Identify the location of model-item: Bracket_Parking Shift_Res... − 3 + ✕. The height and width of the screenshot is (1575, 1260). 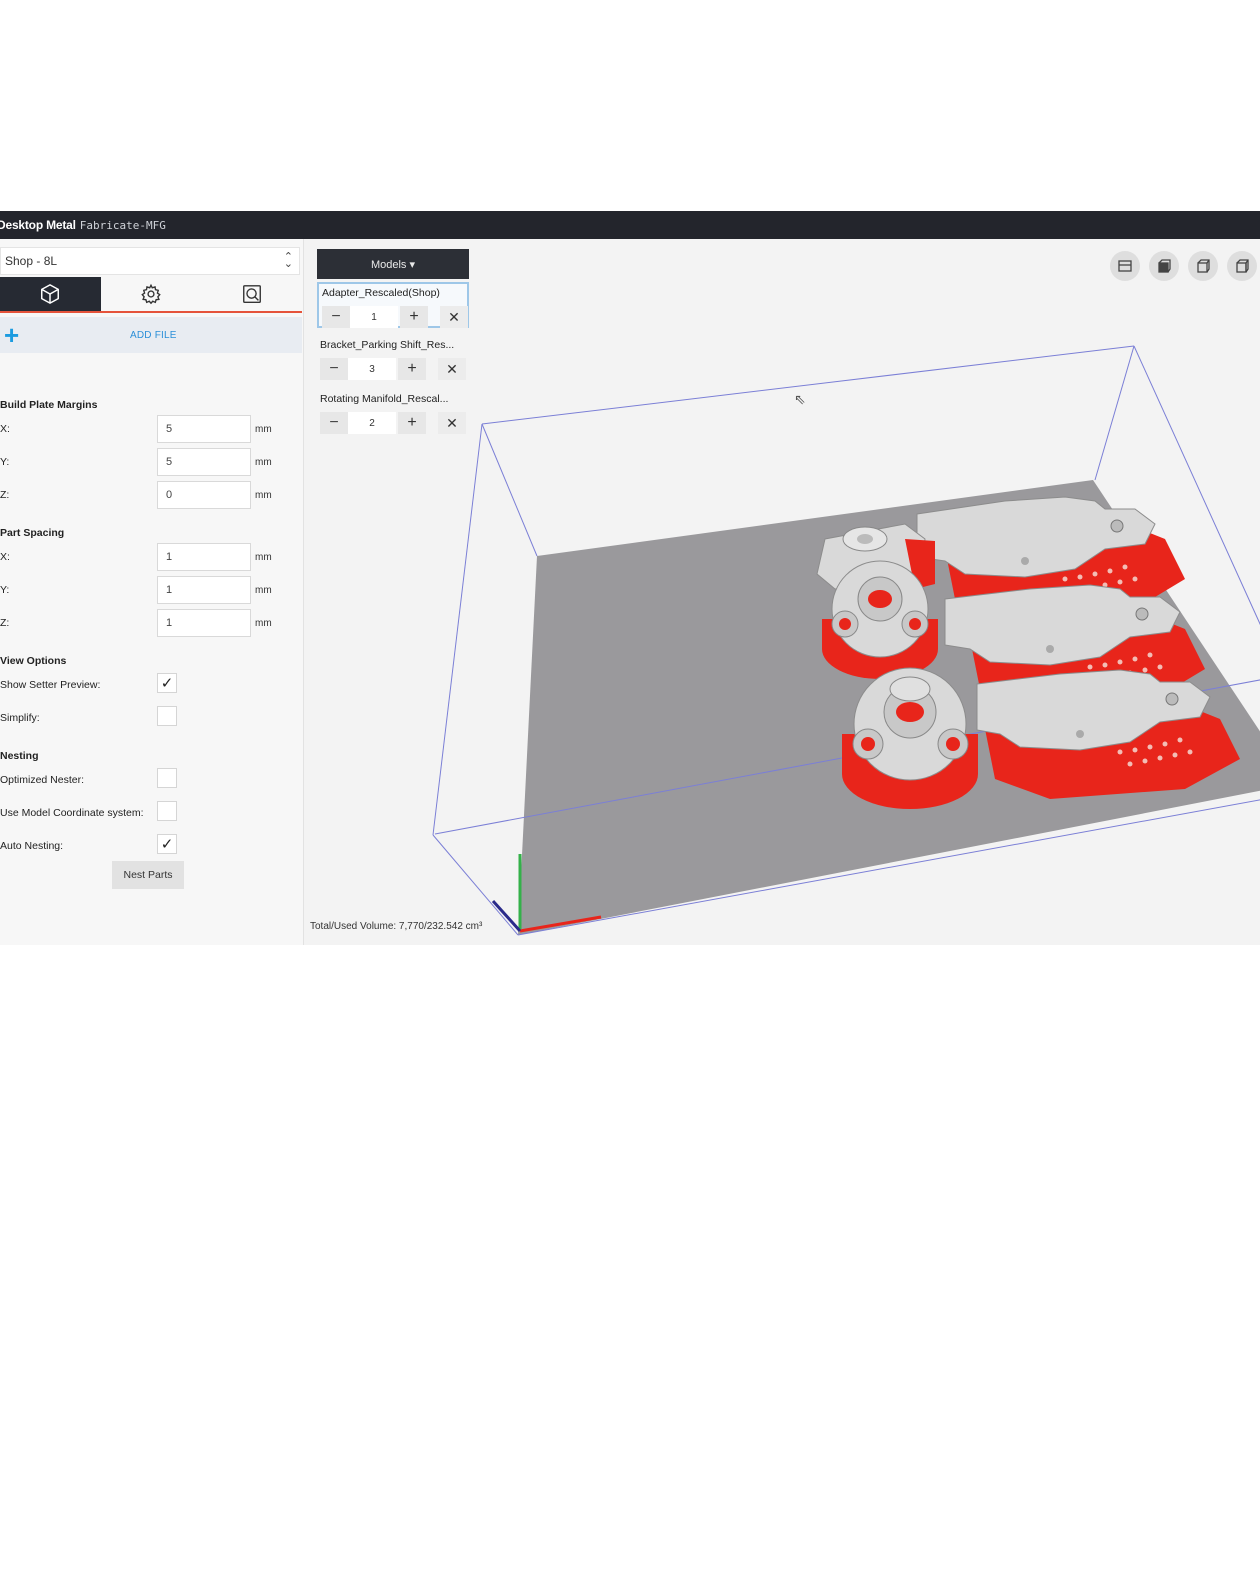
(393, 359).